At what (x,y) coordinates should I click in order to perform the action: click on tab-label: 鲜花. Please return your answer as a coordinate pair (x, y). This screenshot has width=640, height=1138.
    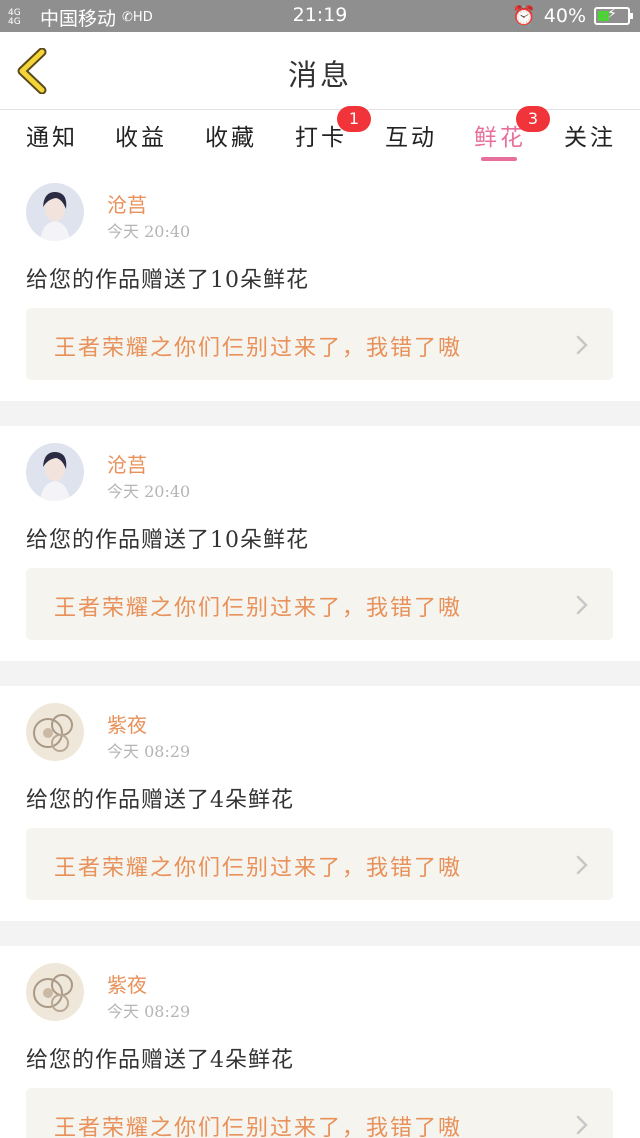
    Looking at the image, I should click on (500, 138).